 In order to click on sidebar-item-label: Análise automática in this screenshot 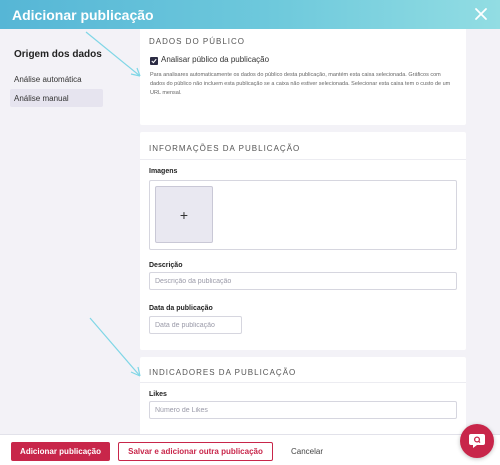, I will do `click(48, 79)`.